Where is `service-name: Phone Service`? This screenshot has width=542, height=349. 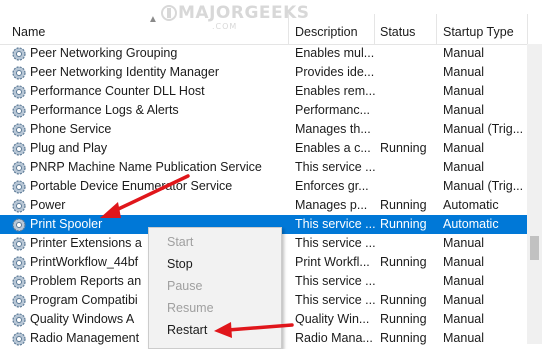
service-name: Phone Service is located at coordinates (71, 129).